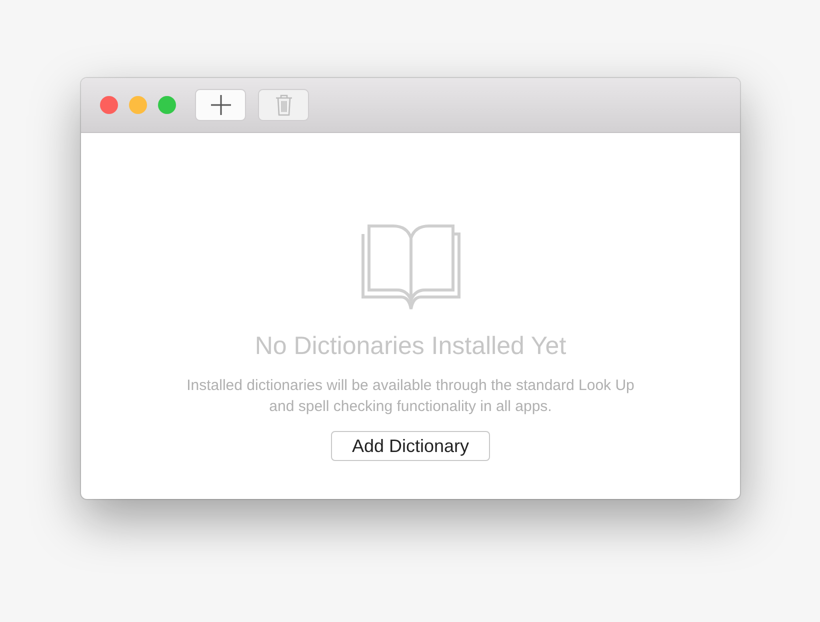 This screenshot has height=622, width=820. I want to click on plus-icon, so click(221, 105).